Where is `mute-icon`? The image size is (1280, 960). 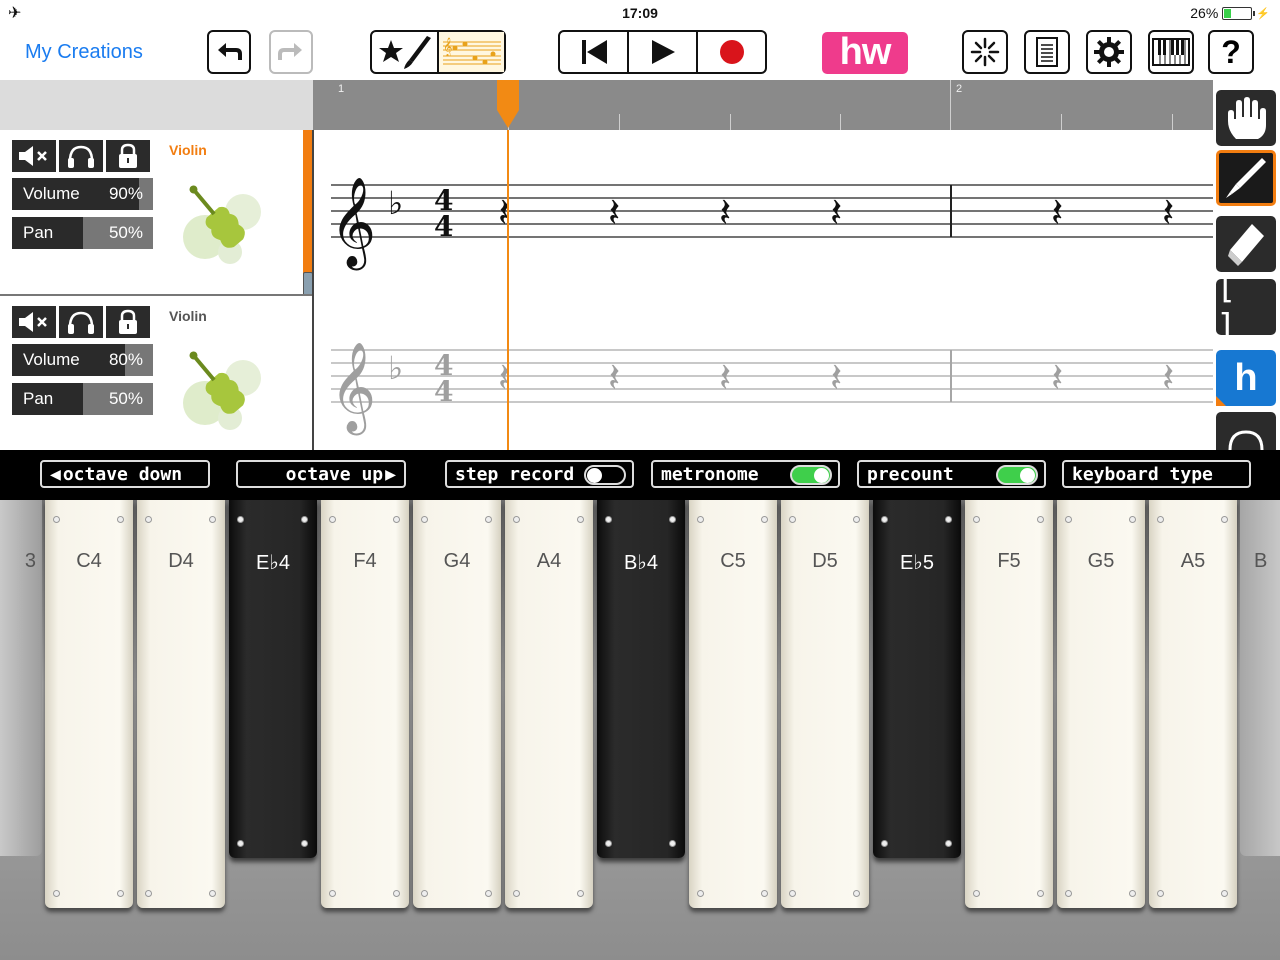 mute-icon is located at coordinates (33, 156).